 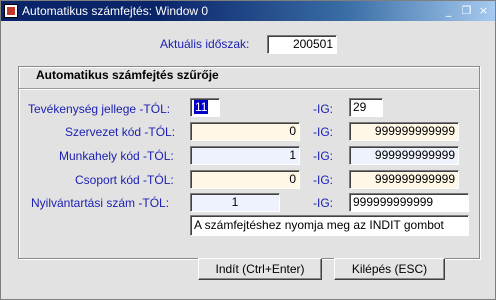 I want to click on activity-to-field: 29, so click(x=366, y=107).